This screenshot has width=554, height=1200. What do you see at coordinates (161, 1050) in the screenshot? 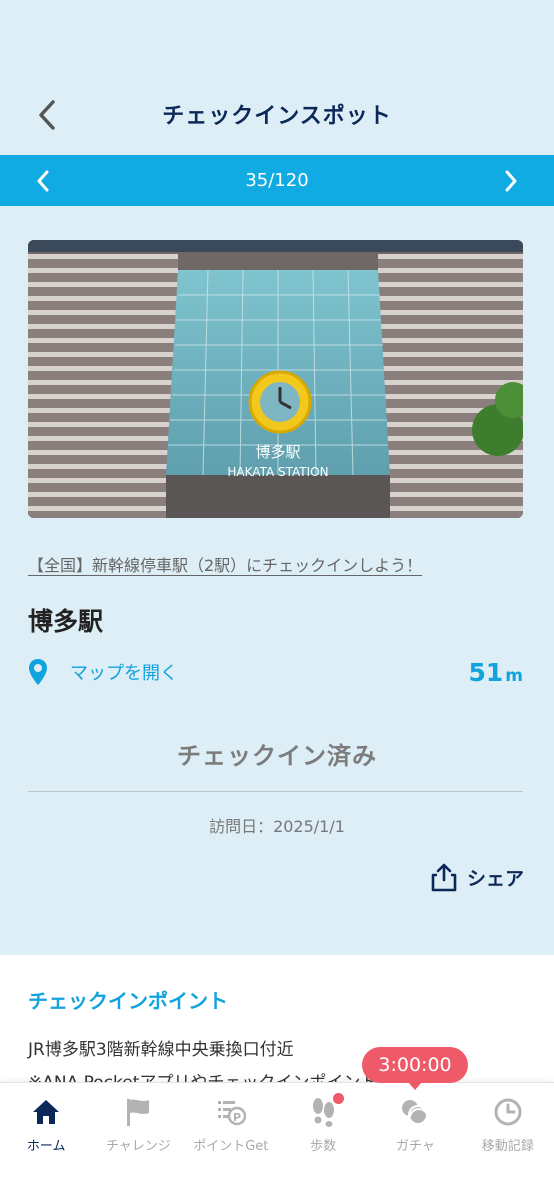
I see `checkin-point-text: JR博多駅3階新幹線中央乗換口付近` at bounding box center [161, 1050].